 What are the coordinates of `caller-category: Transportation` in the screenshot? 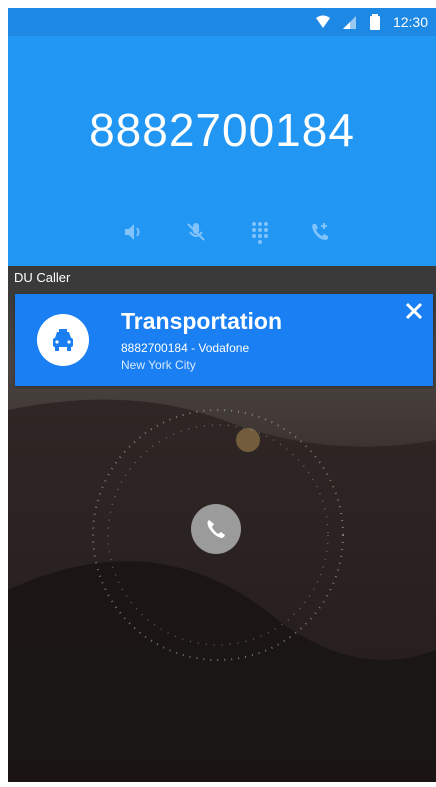 It's located at (202, 321).